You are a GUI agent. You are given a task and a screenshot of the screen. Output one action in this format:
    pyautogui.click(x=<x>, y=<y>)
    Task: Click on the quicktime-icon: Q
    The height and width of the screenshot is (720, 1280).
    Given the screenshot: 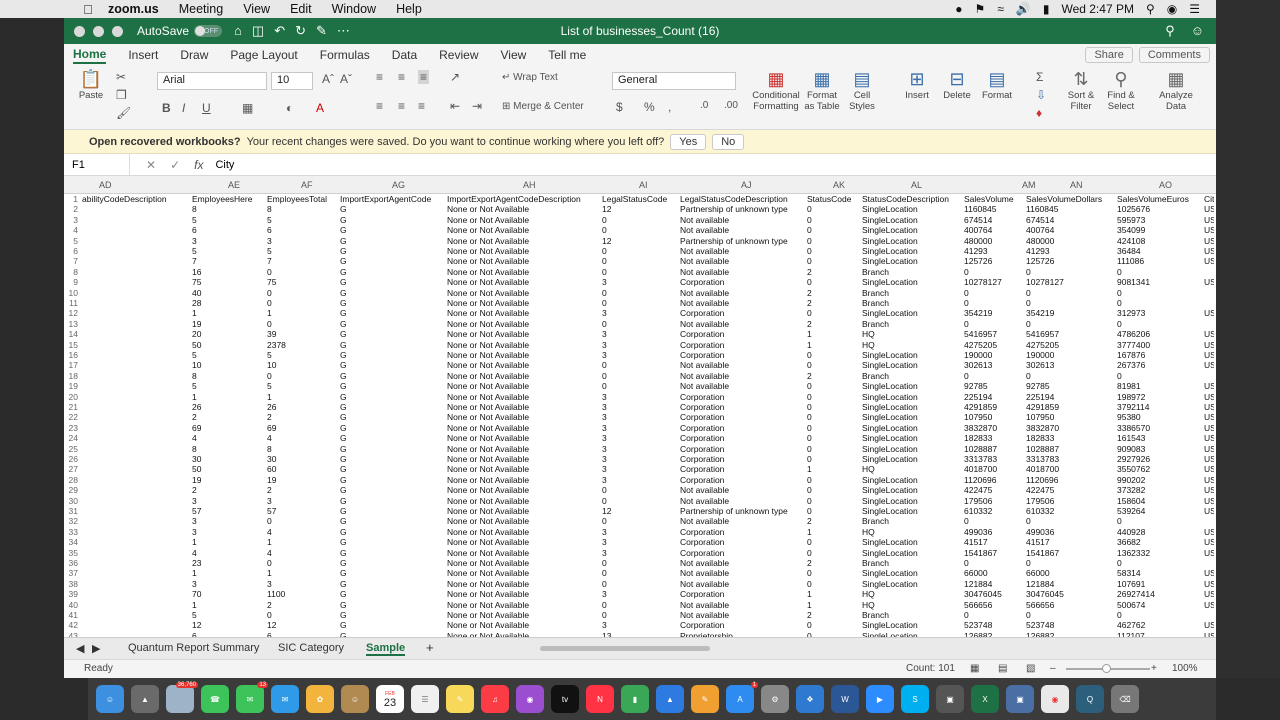 What is the action you would take?
    pyautogui.click(x=1090, y=699)
    